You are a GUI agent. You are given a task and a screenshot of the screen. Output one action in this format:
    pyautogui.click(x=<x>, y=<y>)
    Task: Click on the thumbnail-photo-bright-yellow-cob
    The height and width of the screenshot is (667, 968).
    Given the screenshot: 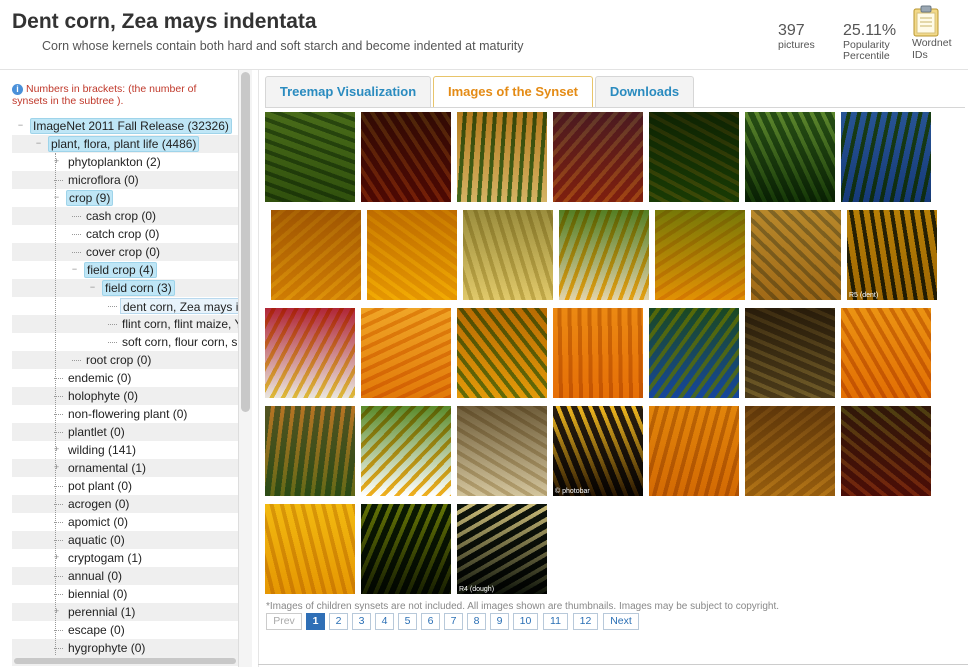 What is the action you would take?
    pyautogui.click(x=412, y=255)
    